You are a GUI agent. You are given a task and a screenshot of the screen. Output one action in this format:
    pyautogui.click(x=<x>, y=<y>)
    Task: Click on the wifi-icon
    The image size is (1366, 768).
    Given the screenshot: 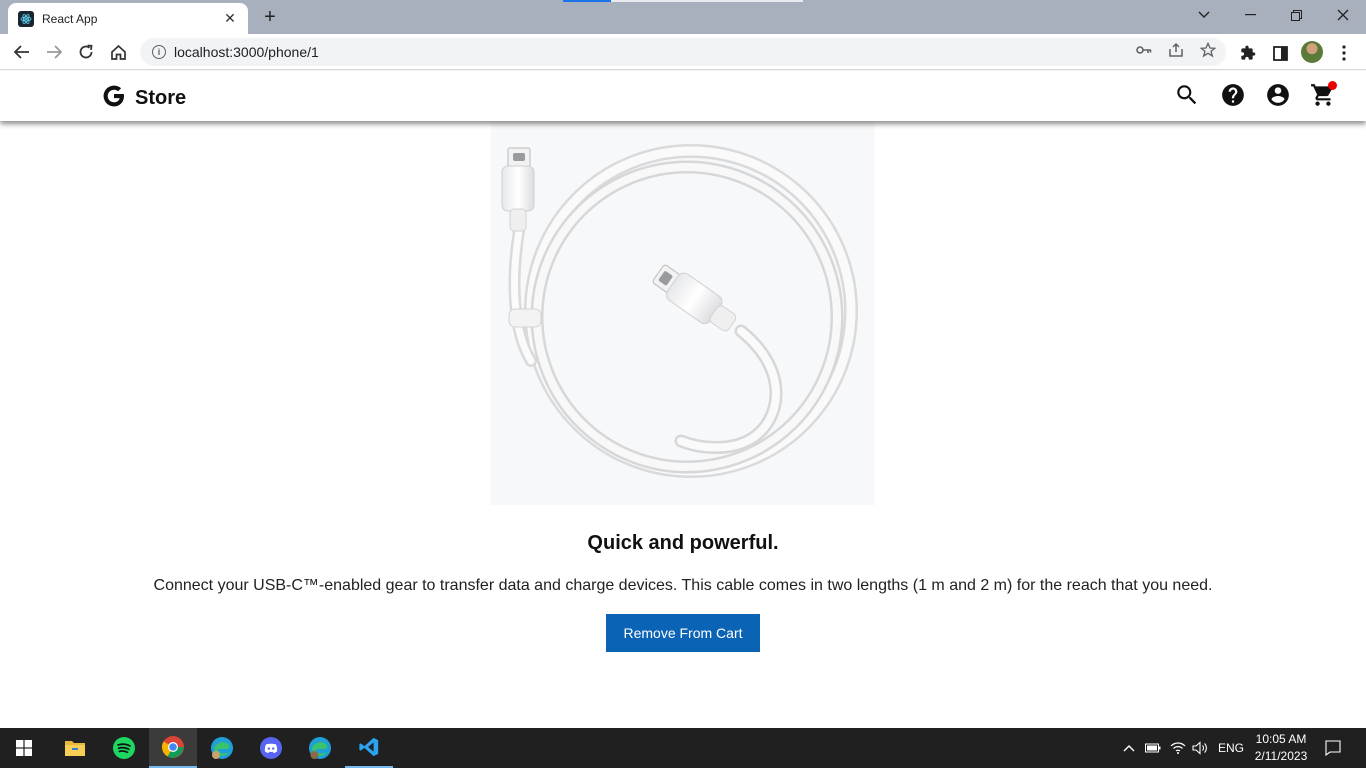 What is the action you would take?
    pyautogui.click(x=1178, y=748)
    